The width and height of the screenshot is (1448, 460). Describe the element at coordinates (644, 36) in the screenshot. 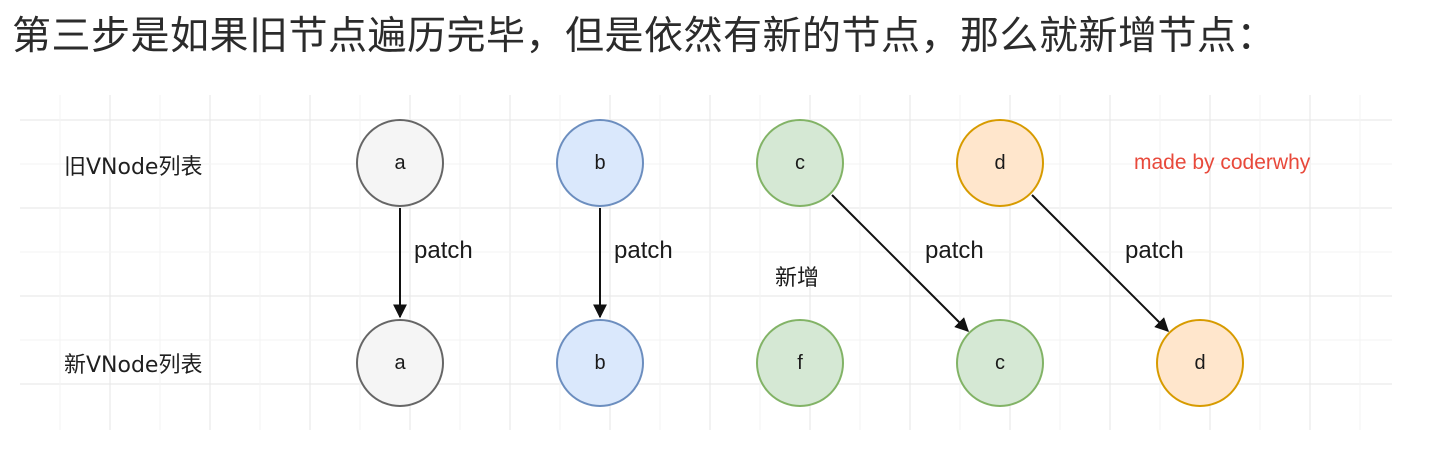

I see `page-title: 第三步是如果旧节点遍历完毕，但是依然有新的节点，那么就新增节点：` at that location.